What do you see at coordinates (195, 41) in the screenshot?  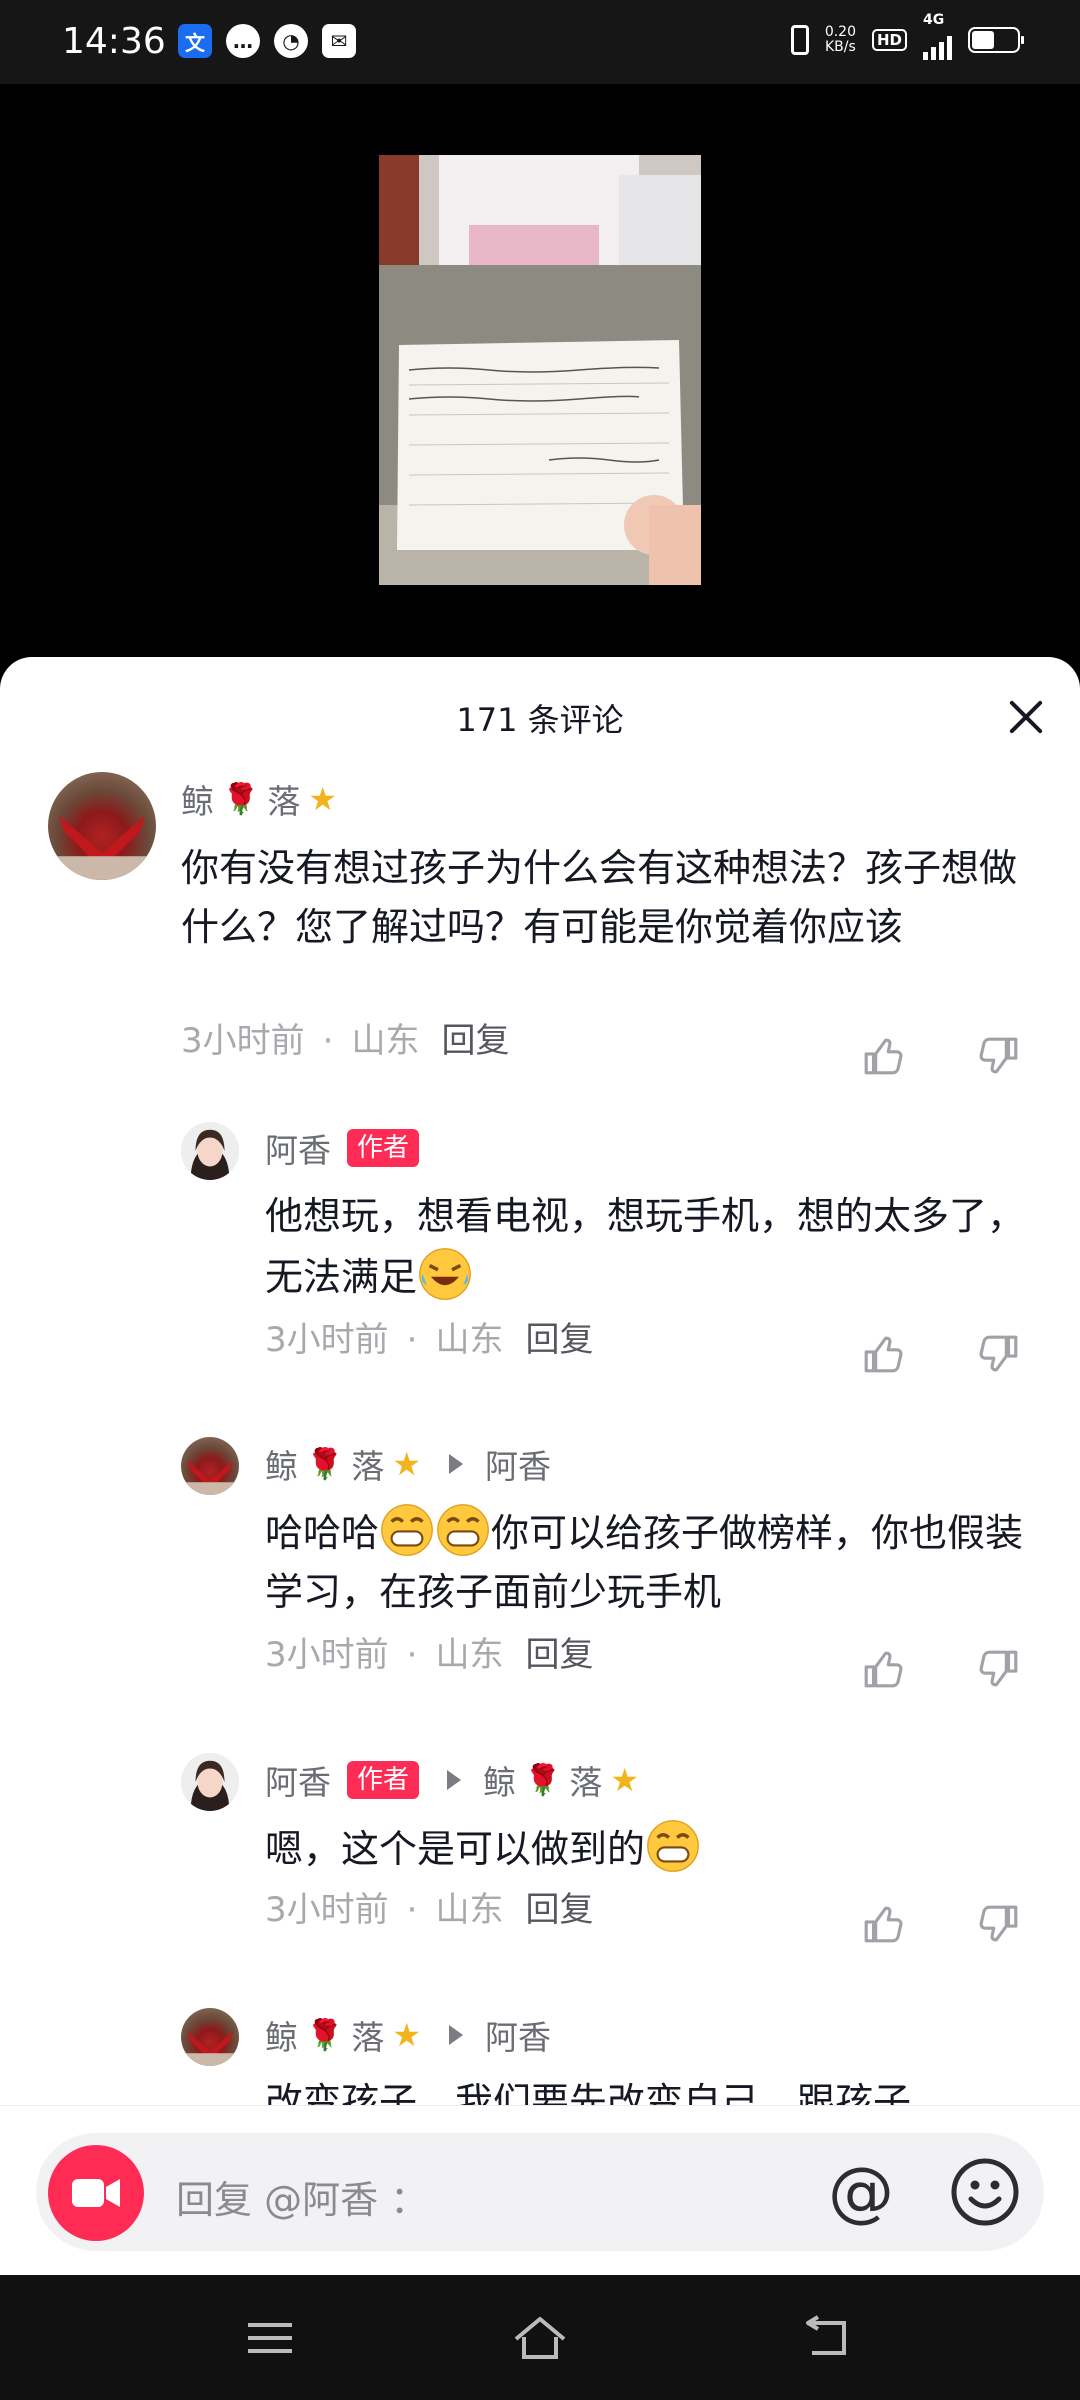 I see `translate-app-icon: 文` at bounding box center [195, 41].